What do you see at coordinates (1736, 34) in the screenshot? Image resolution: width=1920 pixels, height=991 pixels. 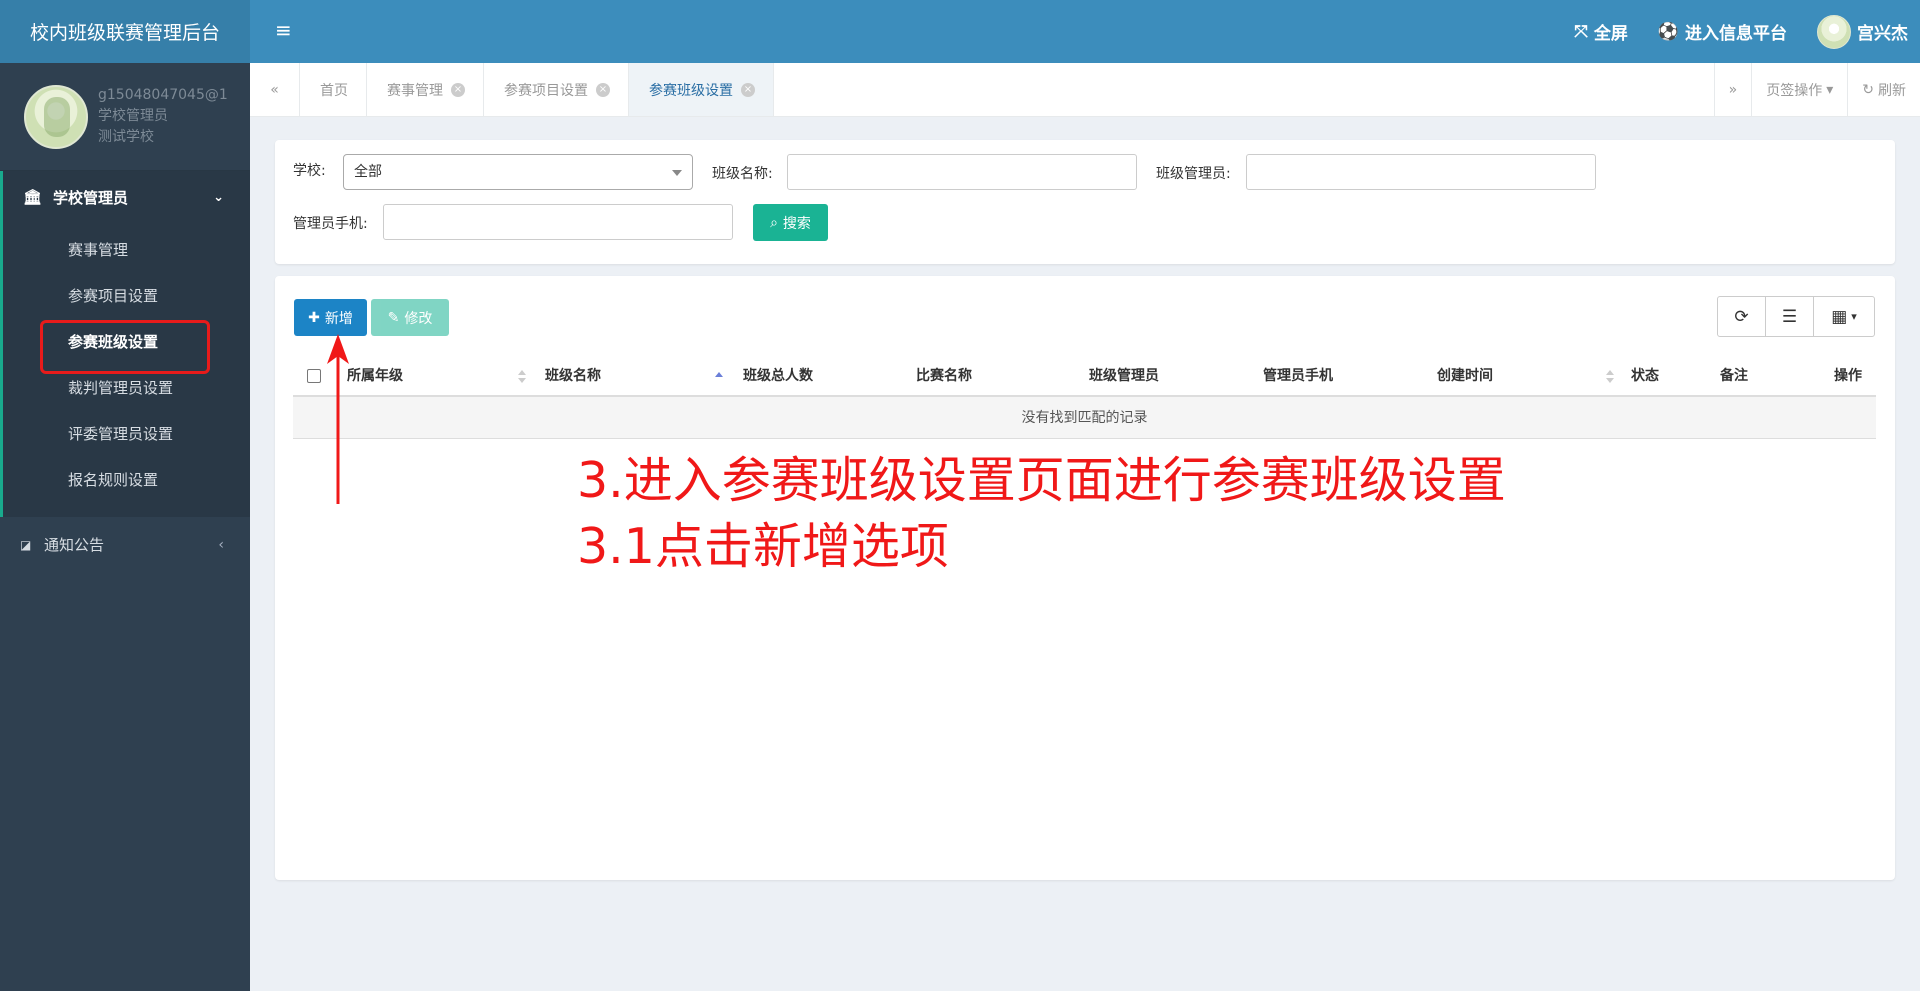 I see `platform-label: 进入信息平台` at bounding box center [1736, 34].